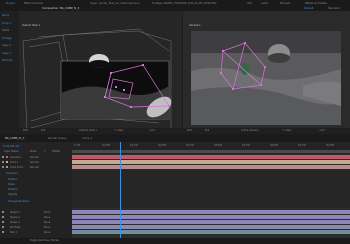  Describe the element at coordinates (16, 167) in the screenshot. I see `layer-name: Track Point` at that location.